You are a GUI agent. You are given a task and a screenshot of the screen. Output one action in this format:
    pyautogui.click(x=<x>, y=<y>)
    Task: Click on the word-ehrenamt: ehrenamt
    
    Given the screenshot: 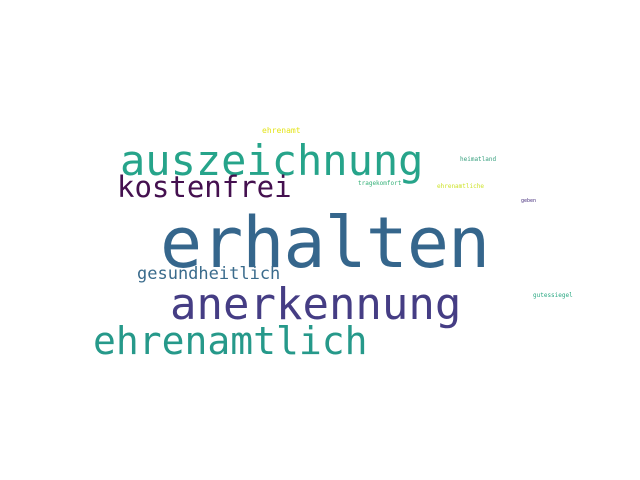 What is the action you would take?
    pyautogui.click(x=281, y=130)
    